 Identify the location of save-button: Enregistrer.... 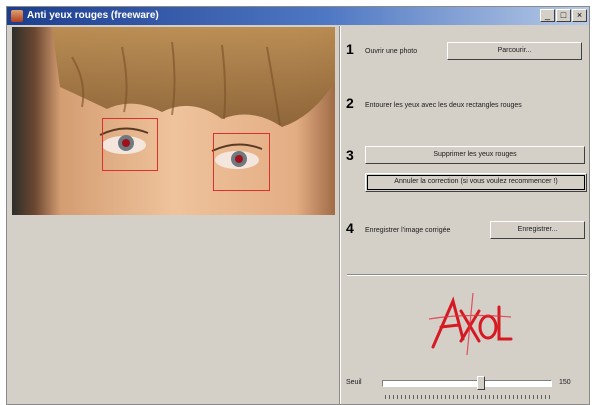
(537, 230).